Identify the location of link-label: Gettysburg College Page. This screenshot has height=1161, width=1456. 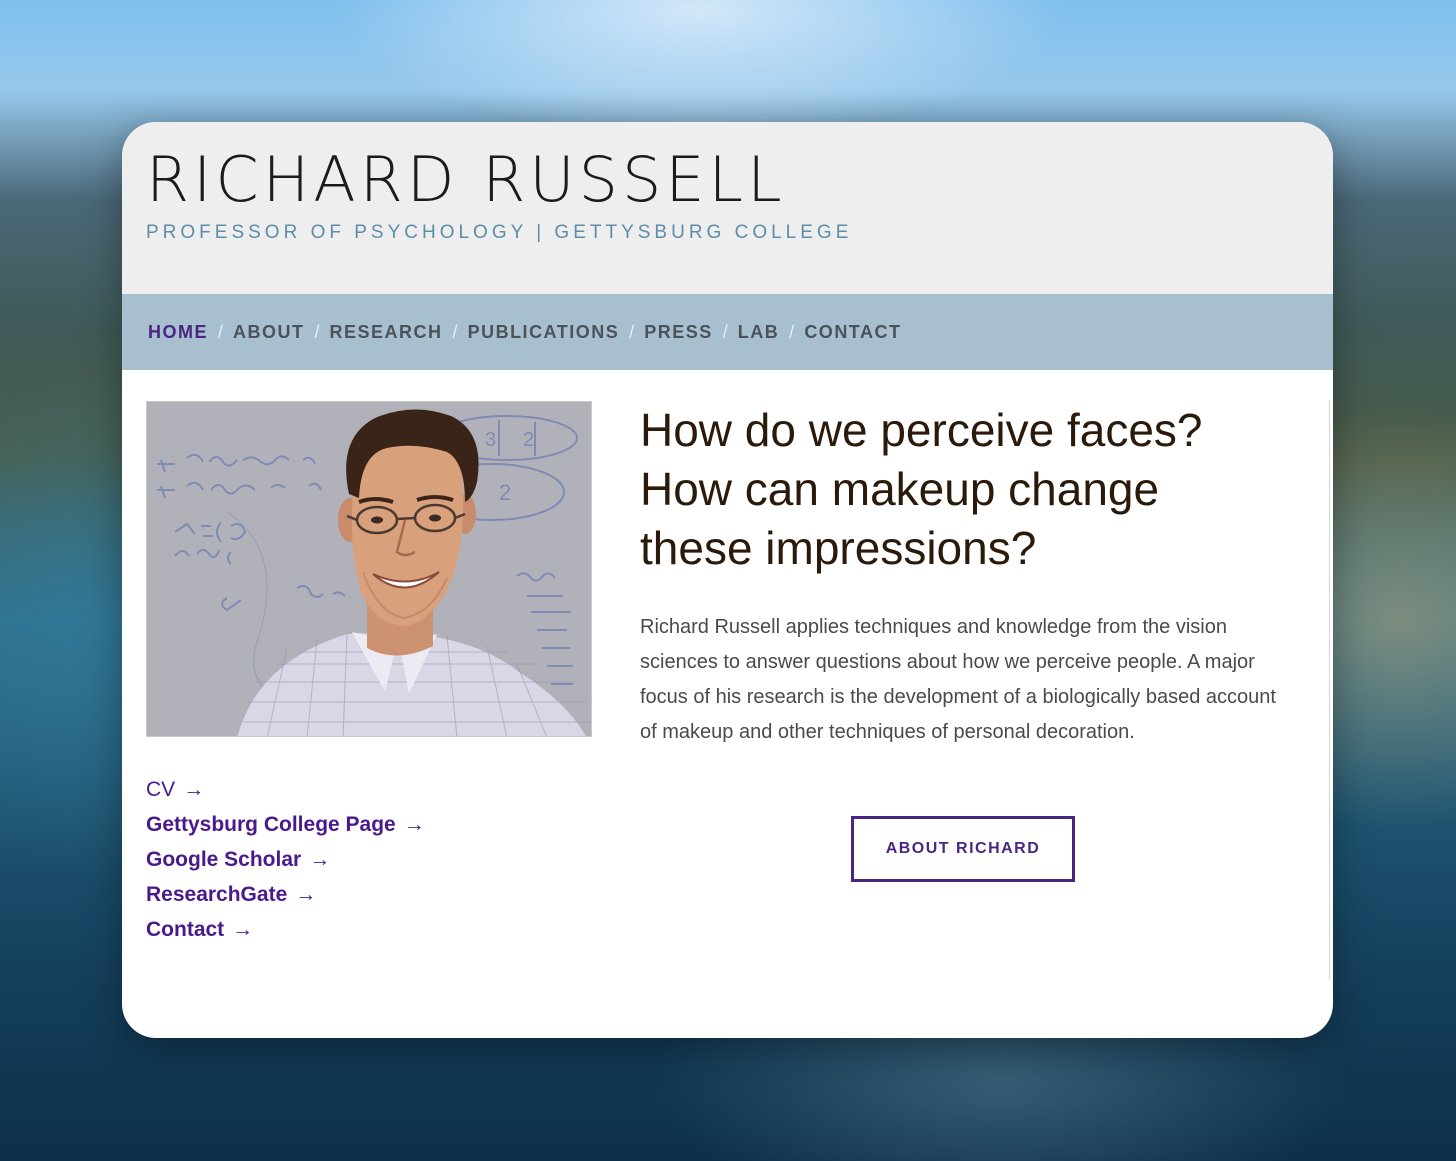
(271, 824).